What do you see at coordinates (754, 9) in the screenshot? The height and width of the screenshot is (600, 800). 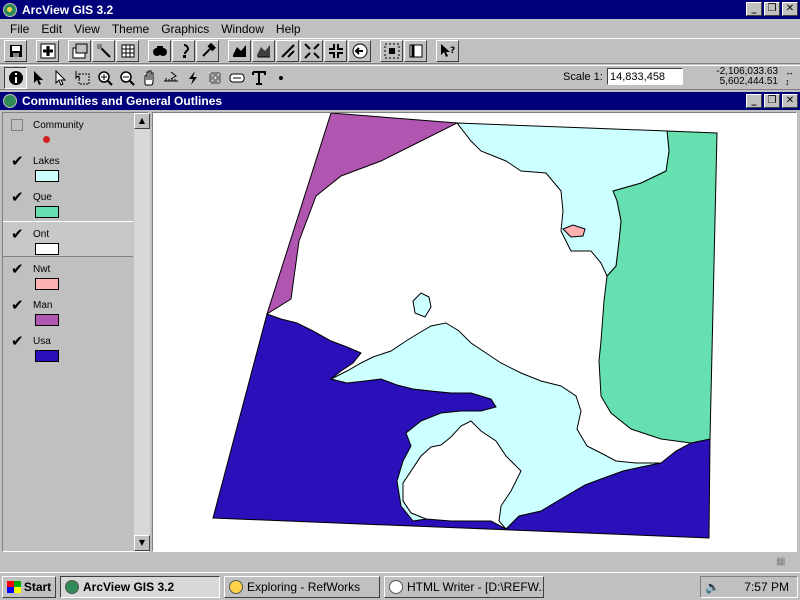 I see `minimize-button: _` at bounding box center [754, 9].